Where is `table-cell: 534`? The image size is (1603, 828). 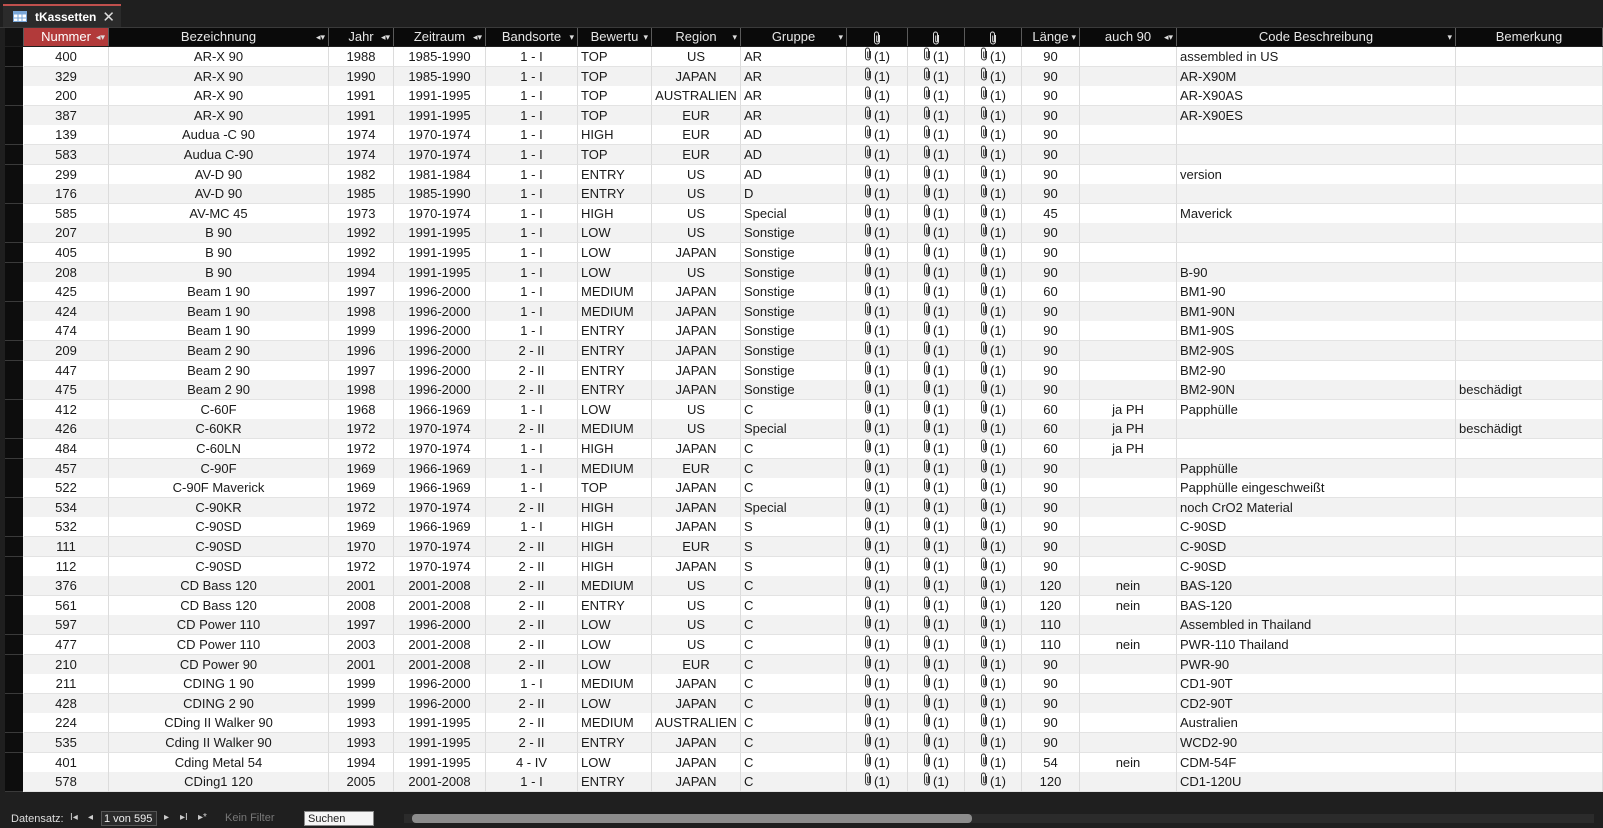 table-cell: 534 is located at coordinates (66, 507).